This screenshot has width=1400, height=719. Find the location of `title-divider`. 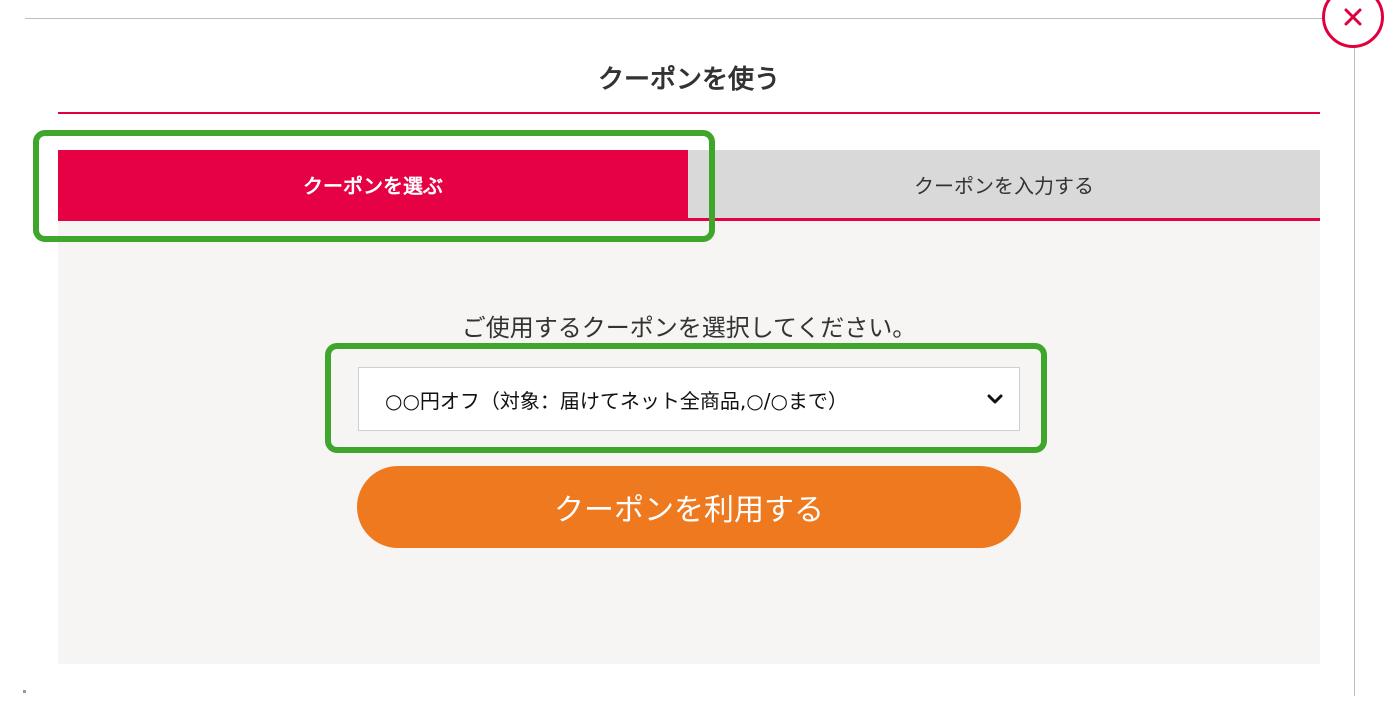

title-divider is located at coordinates (689, 113).